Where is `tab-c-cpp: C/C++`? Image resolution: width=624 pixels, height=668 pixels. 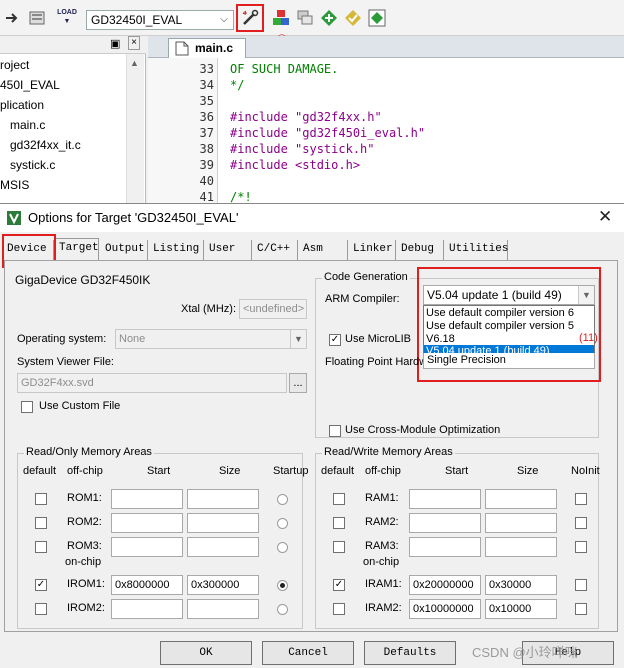 tab-c-cpp: C/C++ is located at coordinates (276, 250).